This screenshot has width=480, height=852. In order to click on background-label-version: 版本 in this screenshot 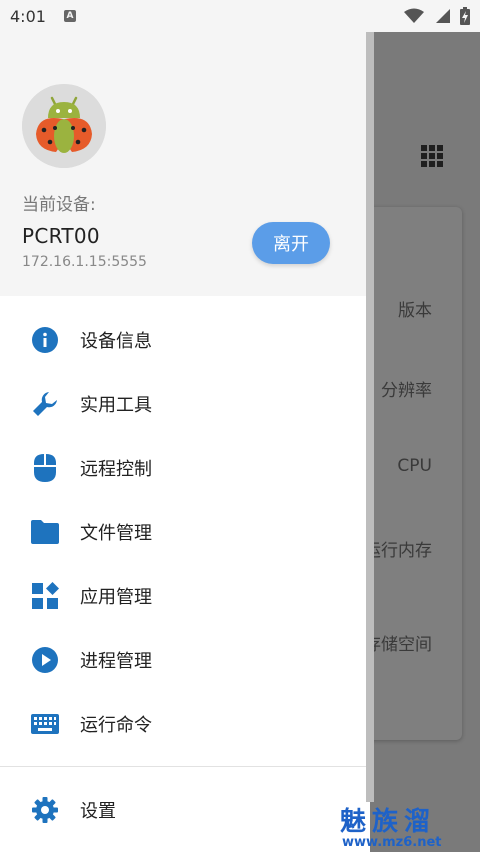, I will do `click(415, 311)`.